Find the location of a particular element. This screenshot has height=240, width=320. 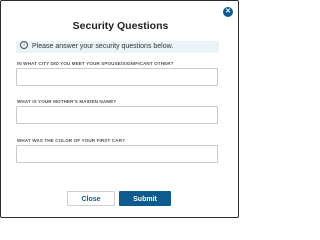

info-circle-icon: i is located at coordinates (24, 45).